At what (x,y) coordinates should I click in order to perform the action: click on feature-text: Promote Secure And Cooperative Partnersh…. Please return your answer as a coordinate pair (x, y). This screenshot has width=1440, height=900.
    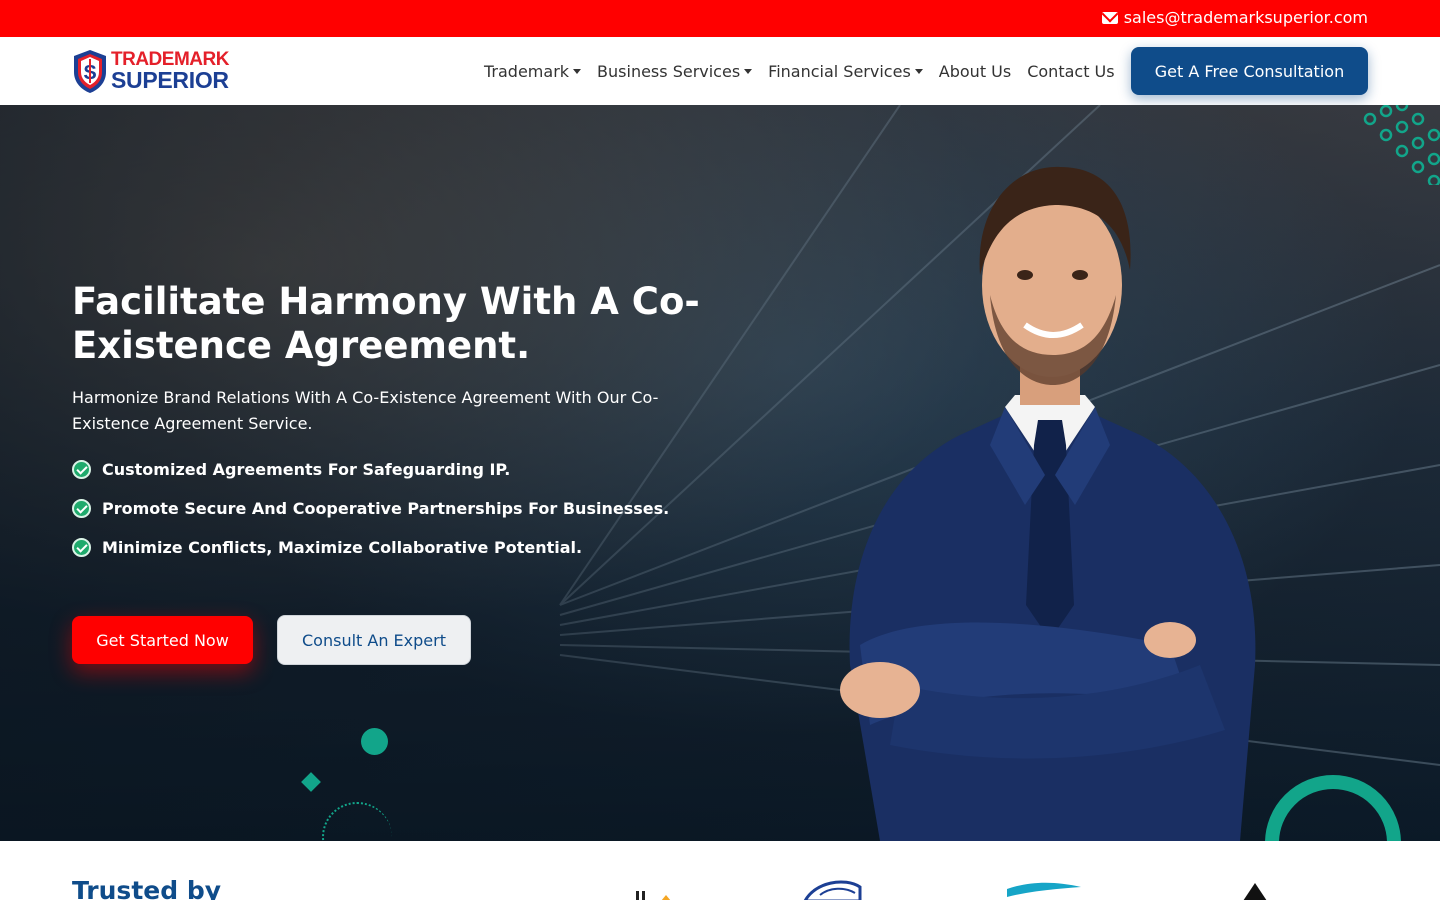
    Looking at the image, I should click on (386, 508).